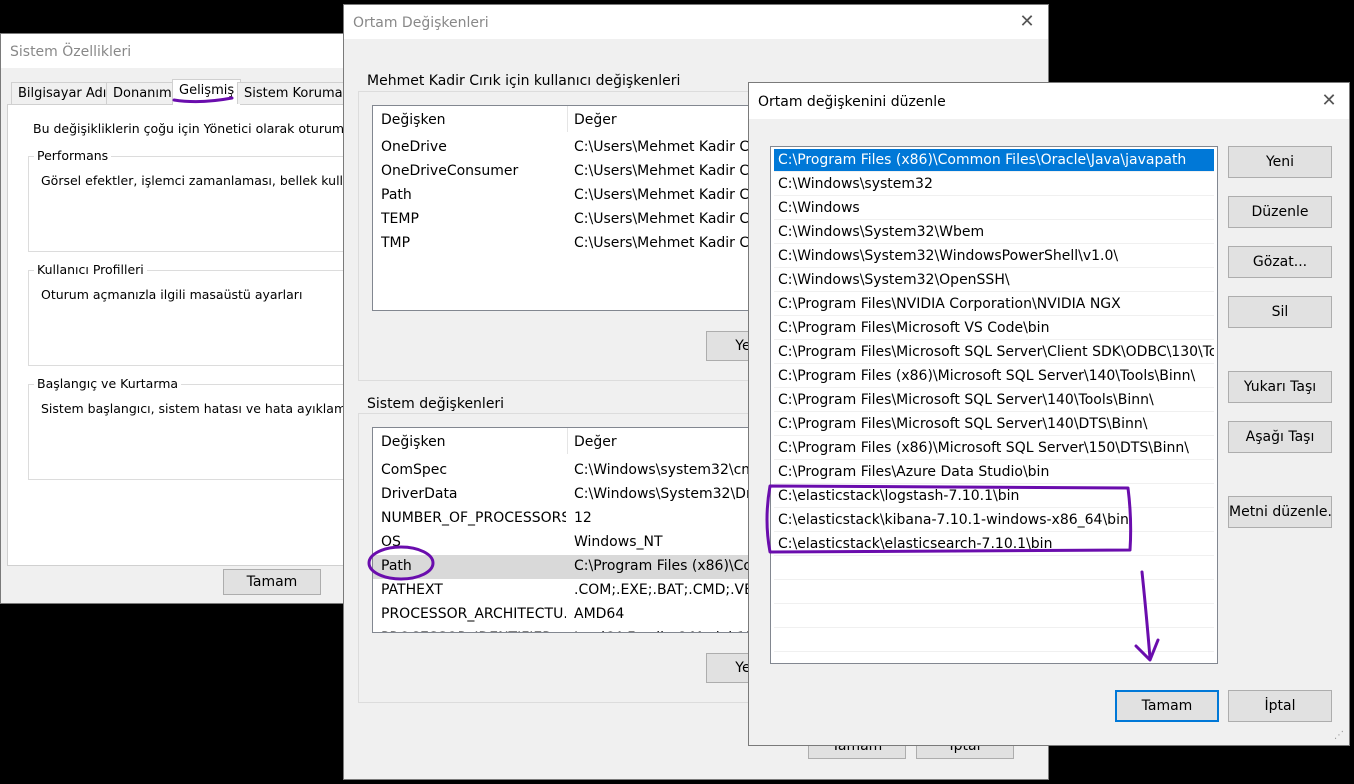 The image size is (1354, 784). I want to click on new-button: Yeni, so click(1280, 162).